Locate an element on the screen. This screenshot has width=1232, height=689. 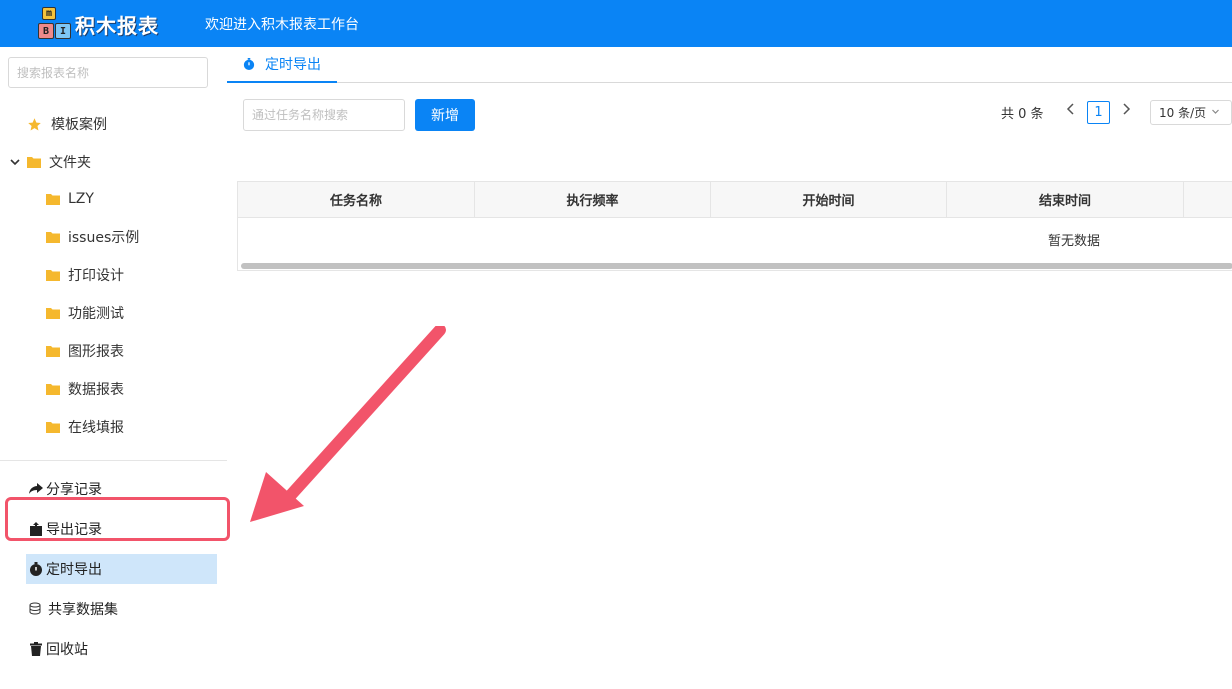
column-header-task-name: 任务名称 is located at coordinates (356, 199).